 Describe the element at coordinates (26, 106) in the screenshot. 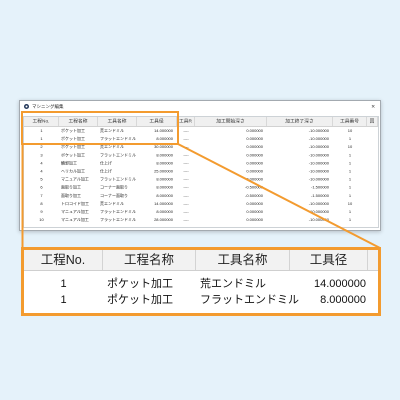

I see `app-icon` at that location.